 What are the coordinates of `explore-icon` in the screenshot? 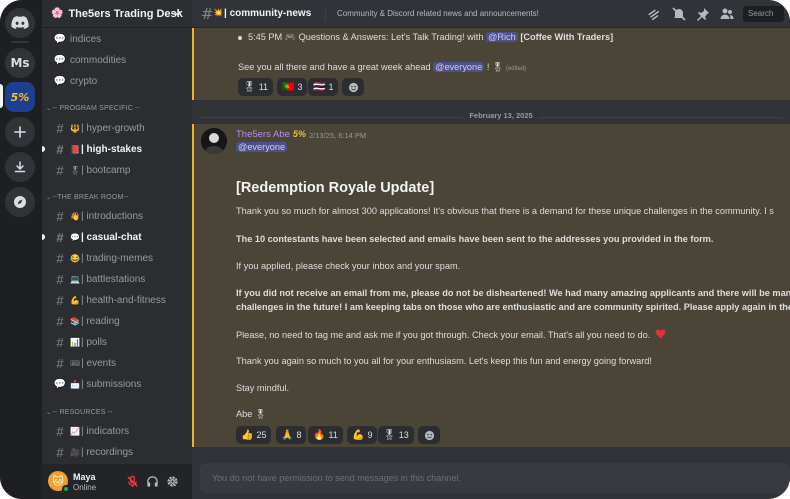 It's located at (20, 202).